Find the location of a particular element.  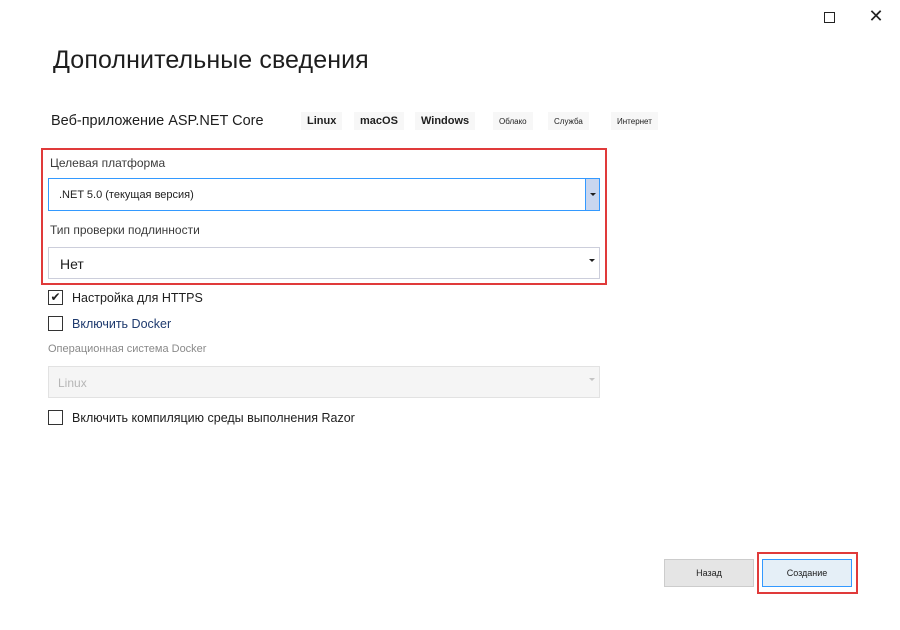

docker-os-dropdown-button is located at coordinates (592, 388).